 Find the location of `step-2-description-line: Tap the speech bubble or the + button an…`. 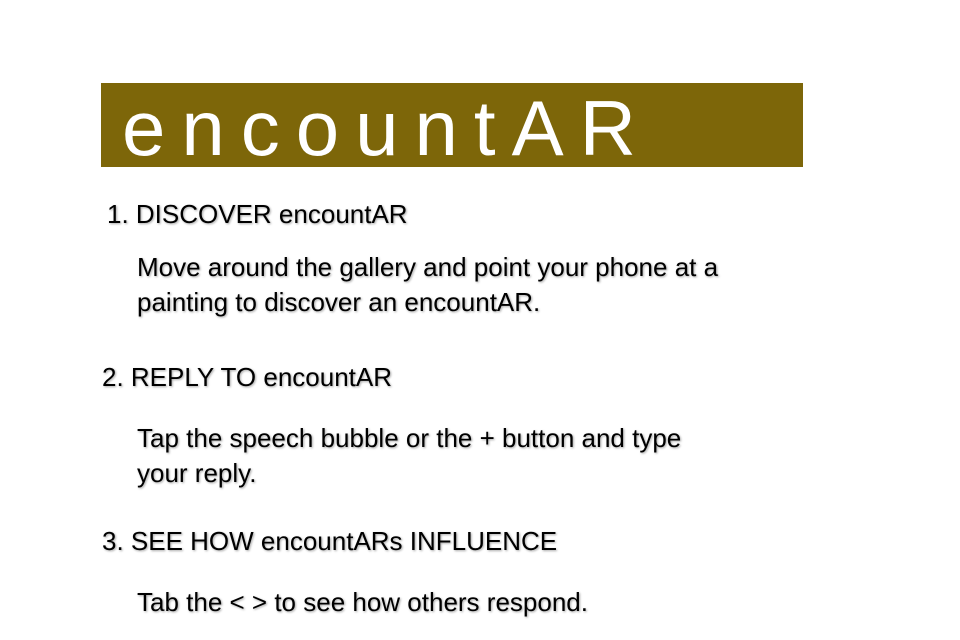

step-2-description-line: Tap the speech bubble or the + button an… is located at coordinates (409, 438).